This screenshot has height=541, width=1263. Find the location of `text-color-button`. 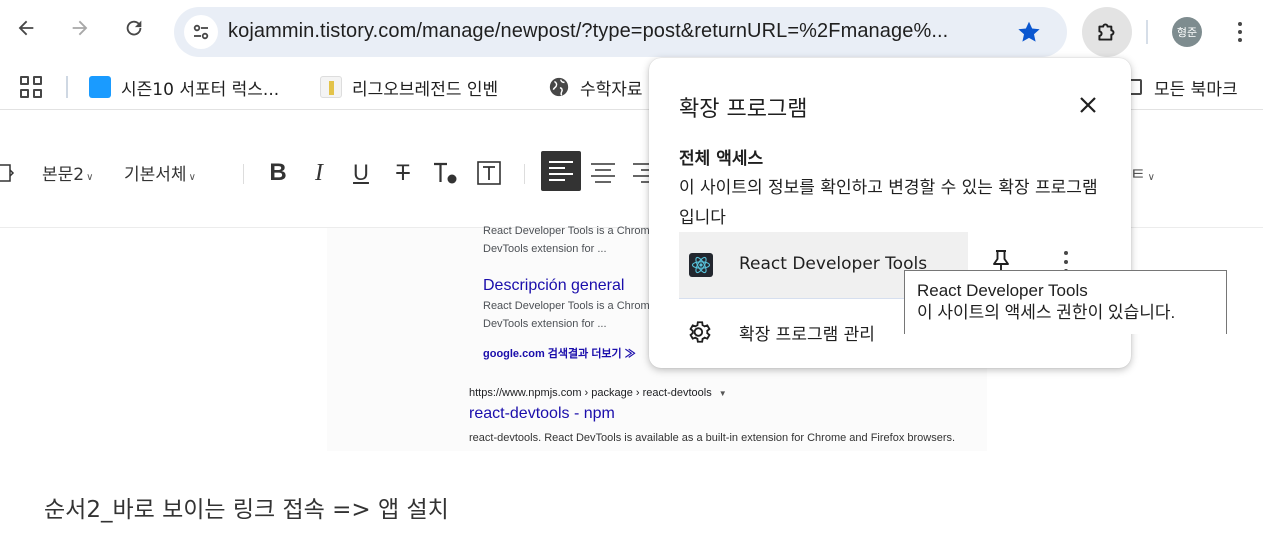

text-color-button is located at coordinates (445, 173).